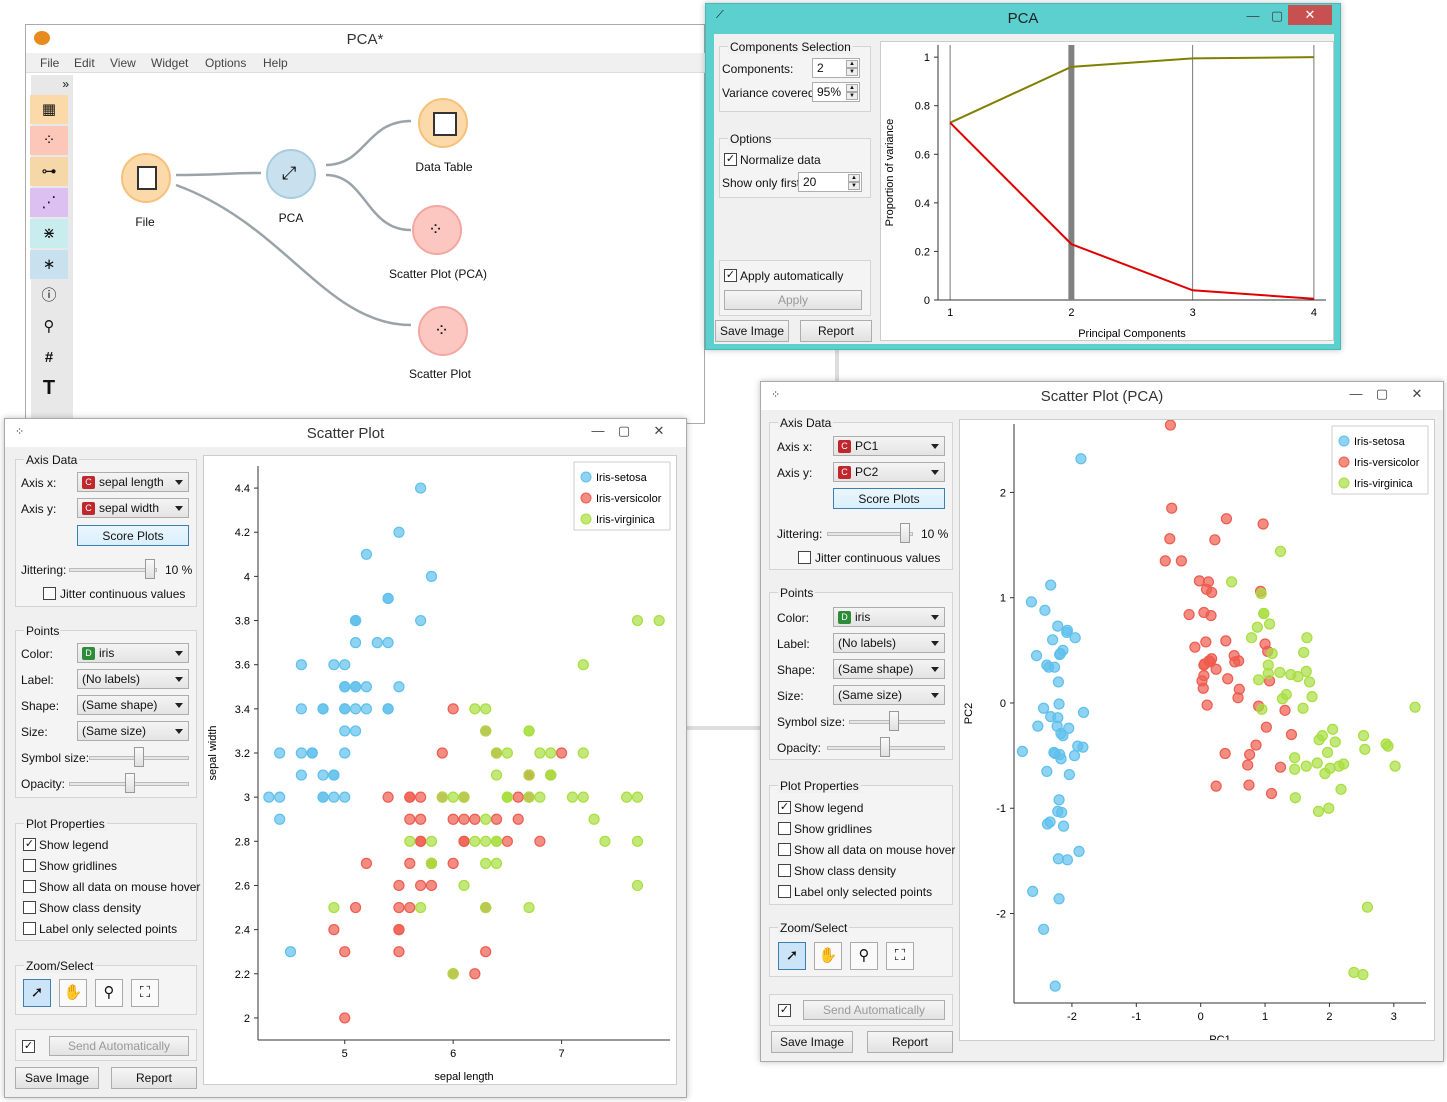  Describe the element at coordinates (37, 654) in the screenshot. I see `color-label: Color:` at that location.